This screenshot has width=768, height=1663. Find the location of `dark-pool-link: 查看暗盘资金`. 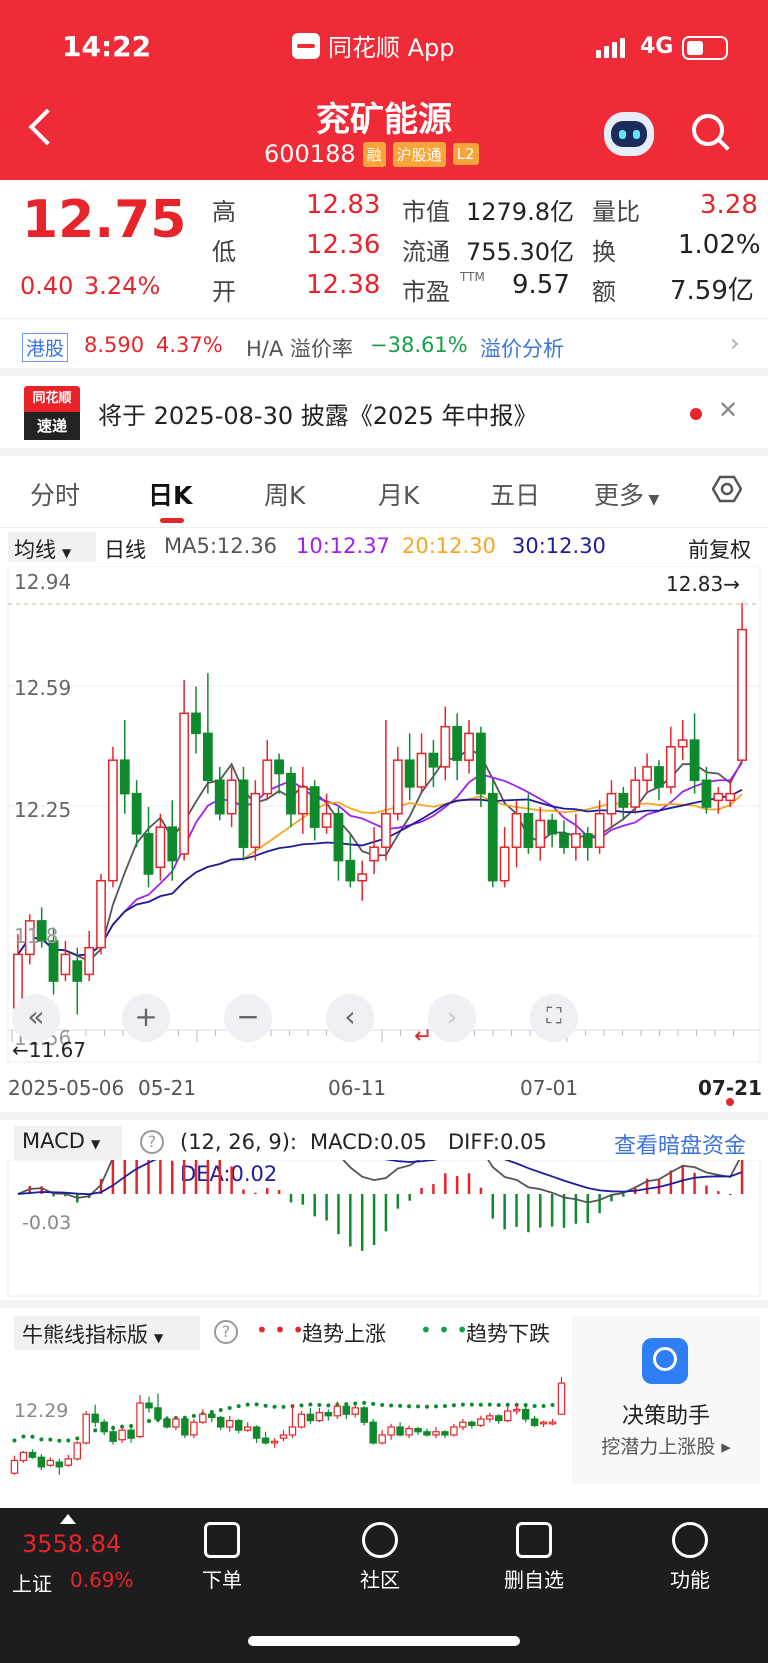

dark-pool-link: 查看暗盘资金 is located at coordinates (680, 1144).